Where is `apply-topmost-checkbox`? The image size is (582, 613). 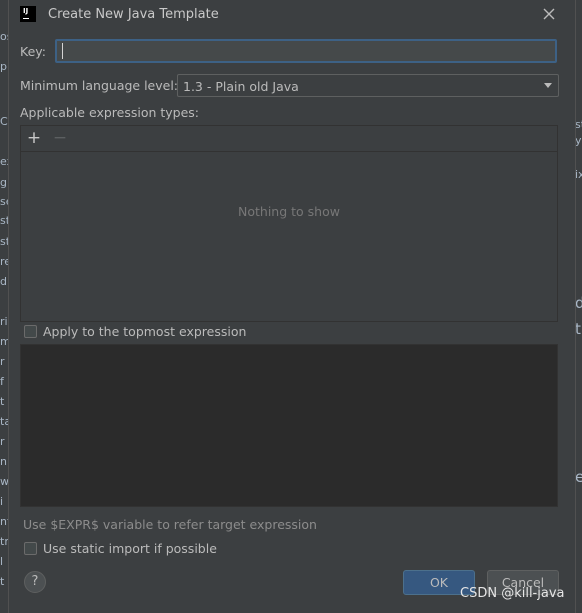
apply-topmost-checkbox is located at coordinates (30, 331).